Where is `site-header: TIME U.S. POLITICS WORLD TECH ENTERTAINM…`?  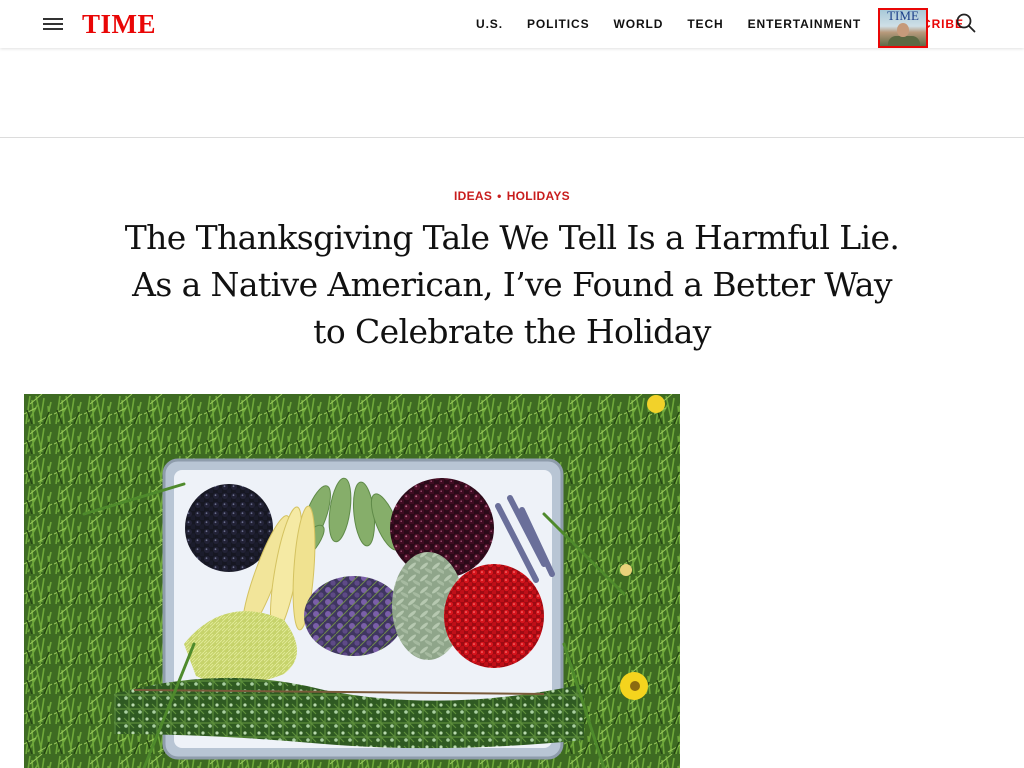
site-header: TIME U.S. POLITICS WORLD TECH ENTERTAINM… is located at coordinates (512, 24).